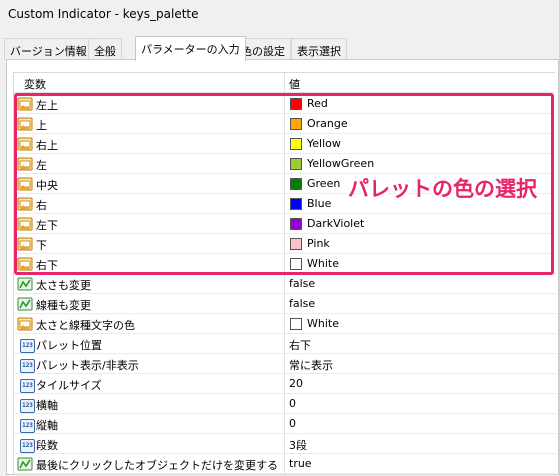 Image resolution: width=559 pixels, height=476 pixels. Describe the element at coordinates (285, 104) in the screenshot. I see `parameter-row: 左上 Red` at that location.